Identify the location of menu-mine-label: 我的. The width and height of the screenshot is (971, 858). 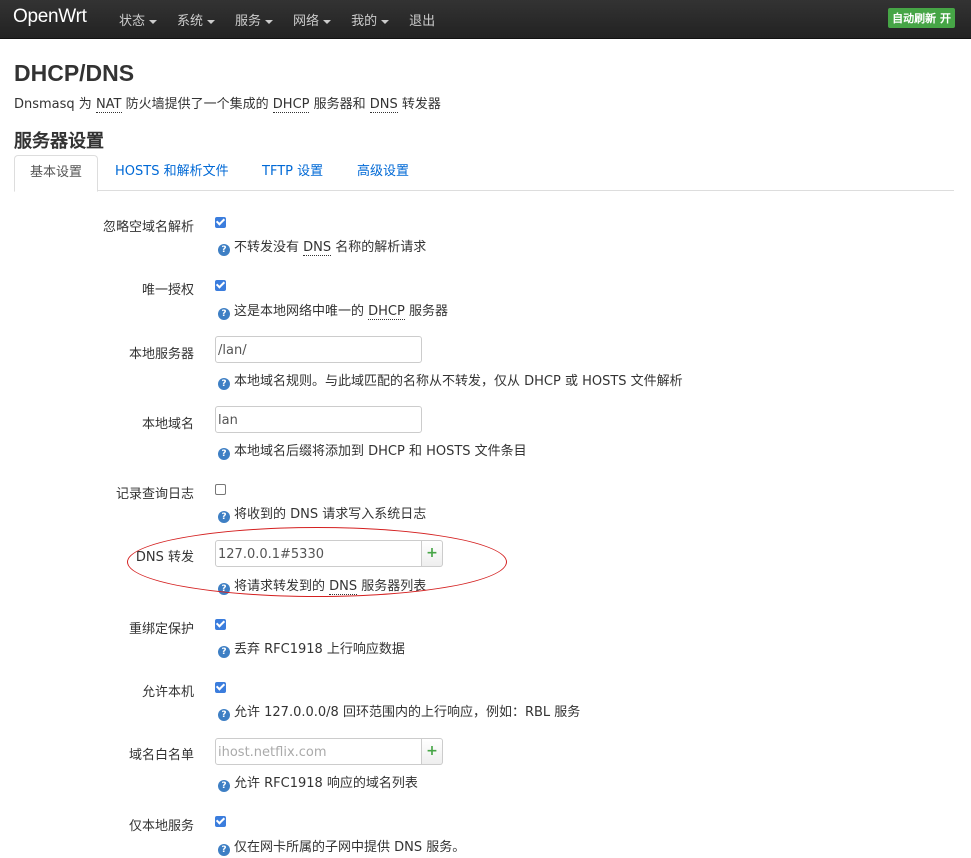
(364, 21).